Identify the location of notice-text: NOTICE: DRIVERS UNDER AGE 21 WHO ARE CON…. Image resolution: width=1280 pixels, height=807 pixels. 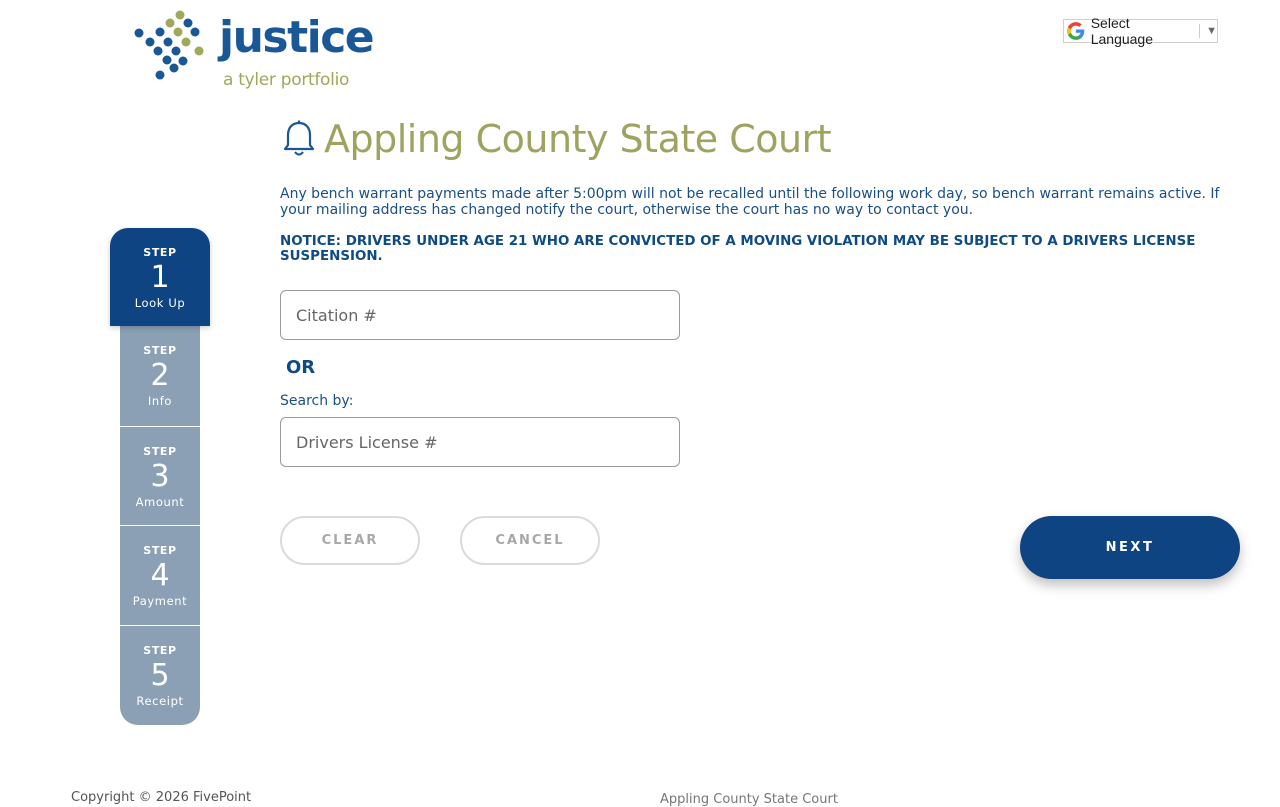
(738, 249).